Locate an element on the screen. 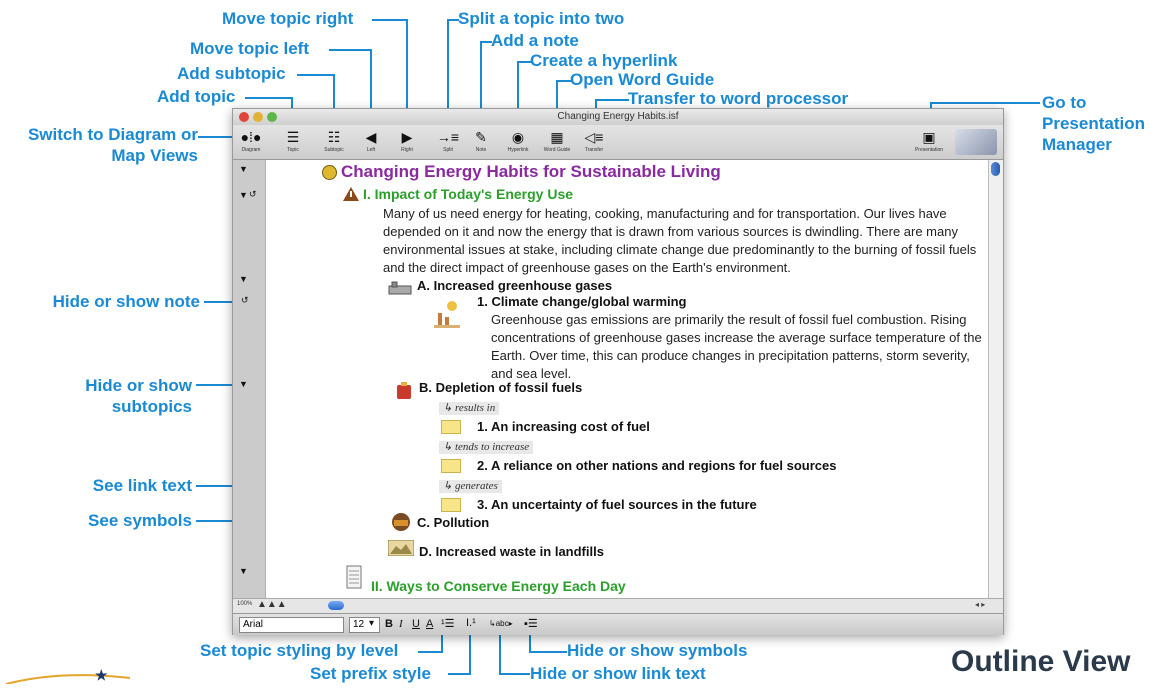  callout-hide-show-note: Hide or show note is located at coordinates (126, 301).